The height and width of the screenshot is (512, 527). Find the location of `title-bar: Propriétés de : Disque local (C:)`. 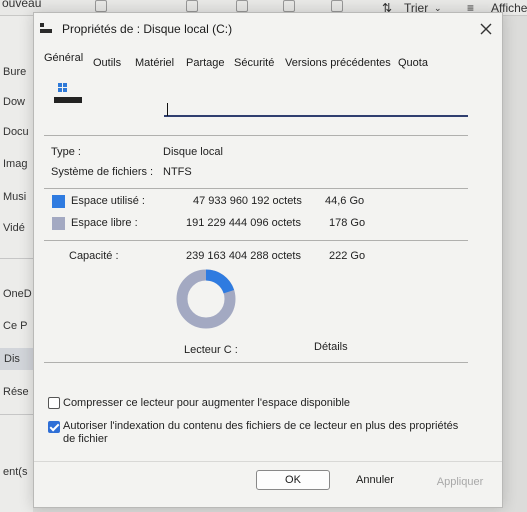

title-bar: Propriétés de : Disque local (C:) is located at coordinates (268, 29).